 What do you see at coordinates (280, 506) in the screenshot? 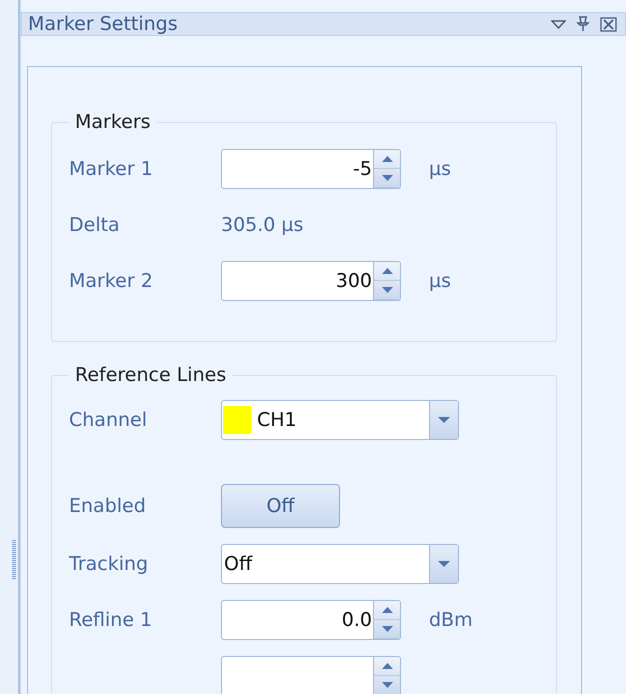
I see `toggle-button: Off` at bounding box center [280, 506].